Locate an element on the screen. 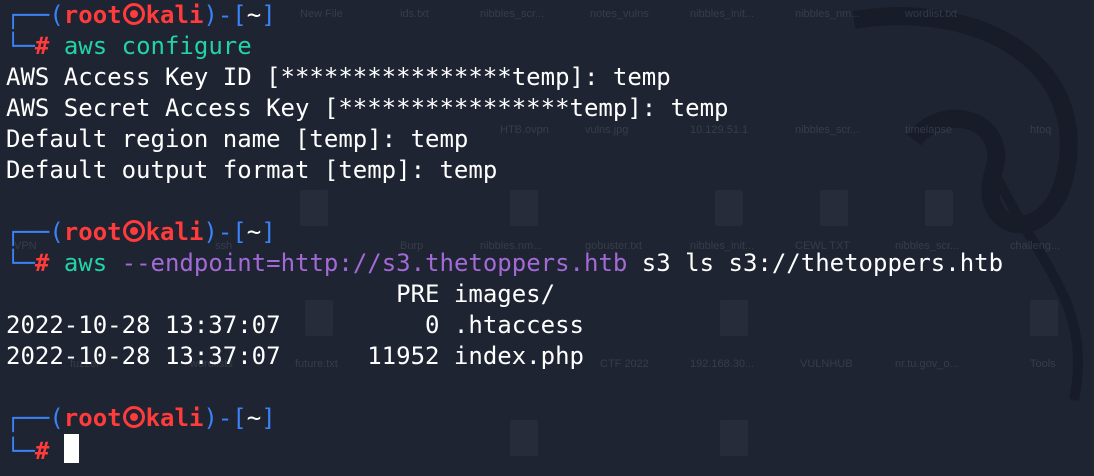 The image size is (1094, 476). output-line: 2022-10-28 13:37:07 0 .htaccess is located at coordinates (295, 325).